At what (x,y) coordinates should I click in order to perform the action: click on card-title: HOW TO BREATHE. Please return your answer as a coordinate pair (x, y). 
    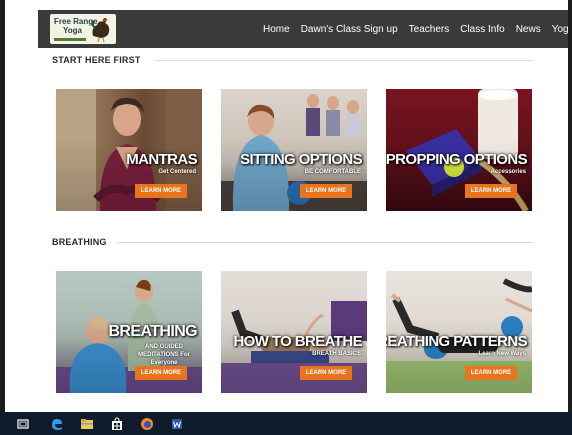
    Looking at the image, I should click on (297, 341).